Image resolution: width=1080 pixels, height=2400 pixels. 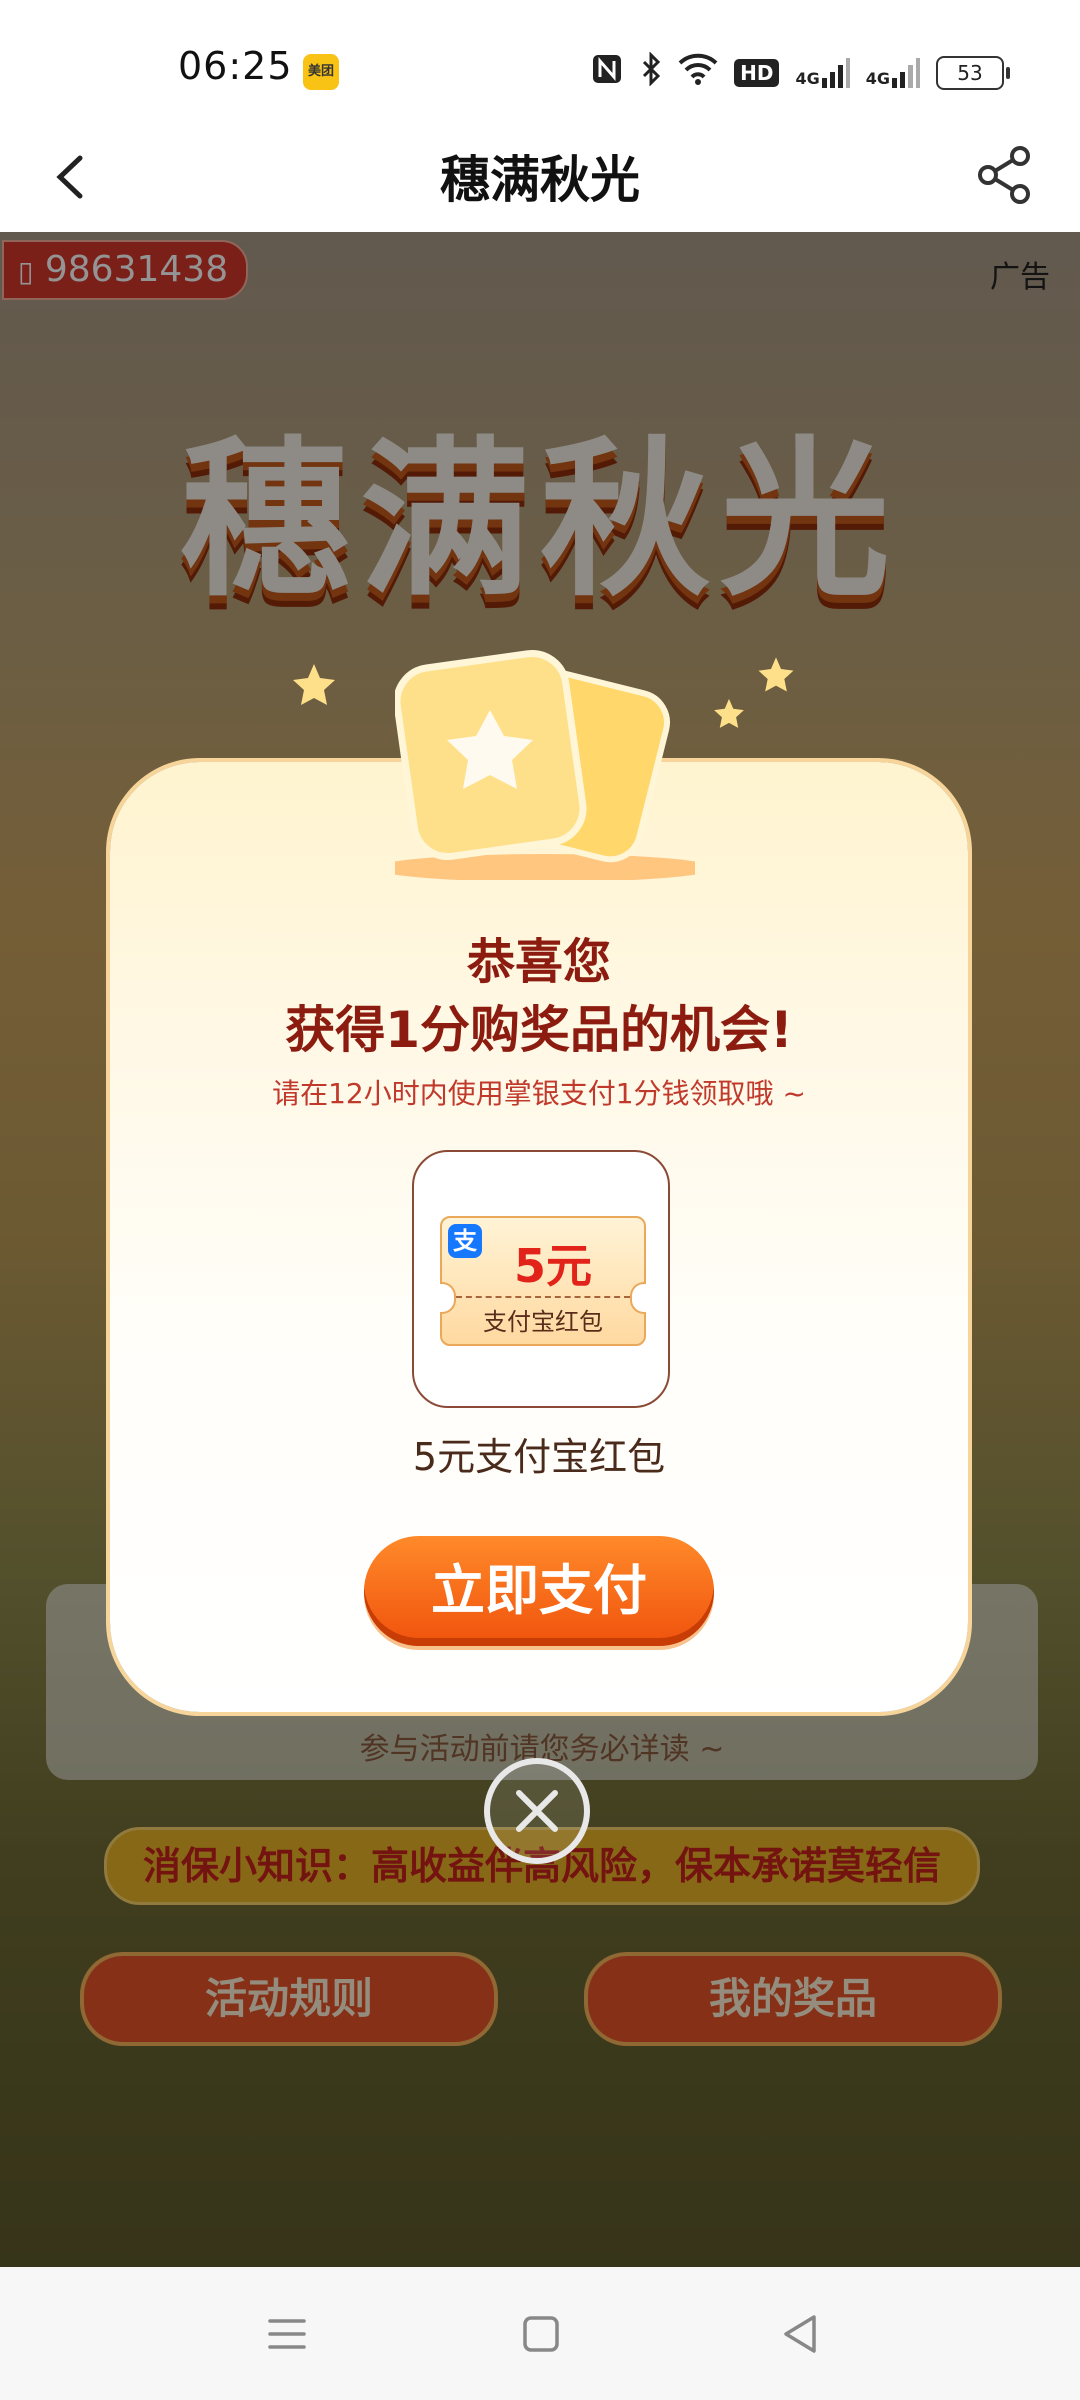 I want to click on nav-home-button, so click(x=541, y=2334).